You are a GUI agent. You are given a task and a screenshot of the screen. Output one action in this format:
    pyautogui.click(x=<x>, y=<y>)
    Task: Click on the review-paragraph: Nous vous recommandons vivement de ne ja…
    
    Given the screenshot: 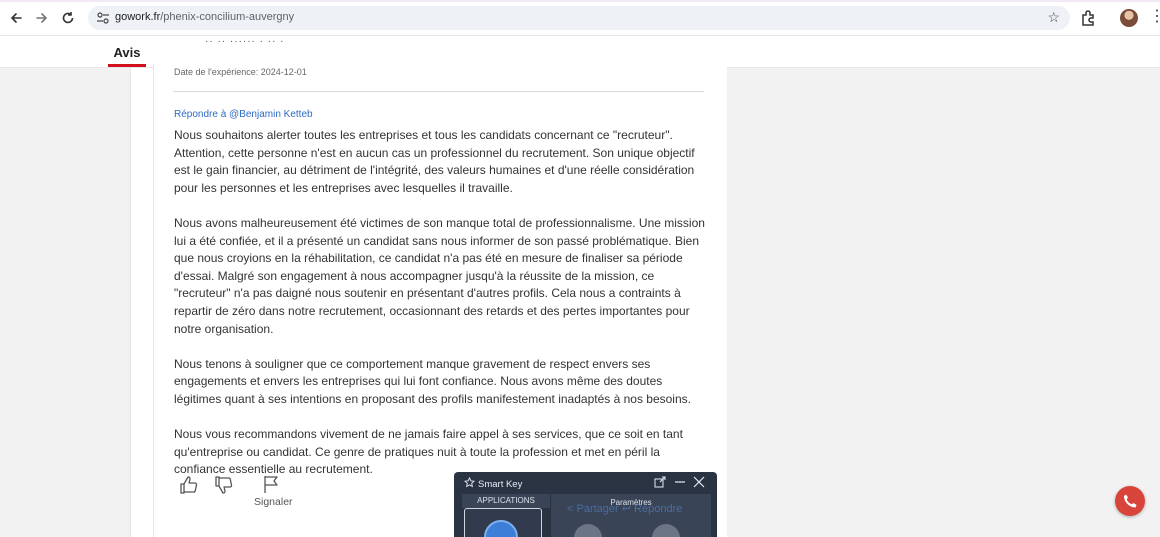 What is the action you would take?
    pyautogui.click(x=428, y=452)
    